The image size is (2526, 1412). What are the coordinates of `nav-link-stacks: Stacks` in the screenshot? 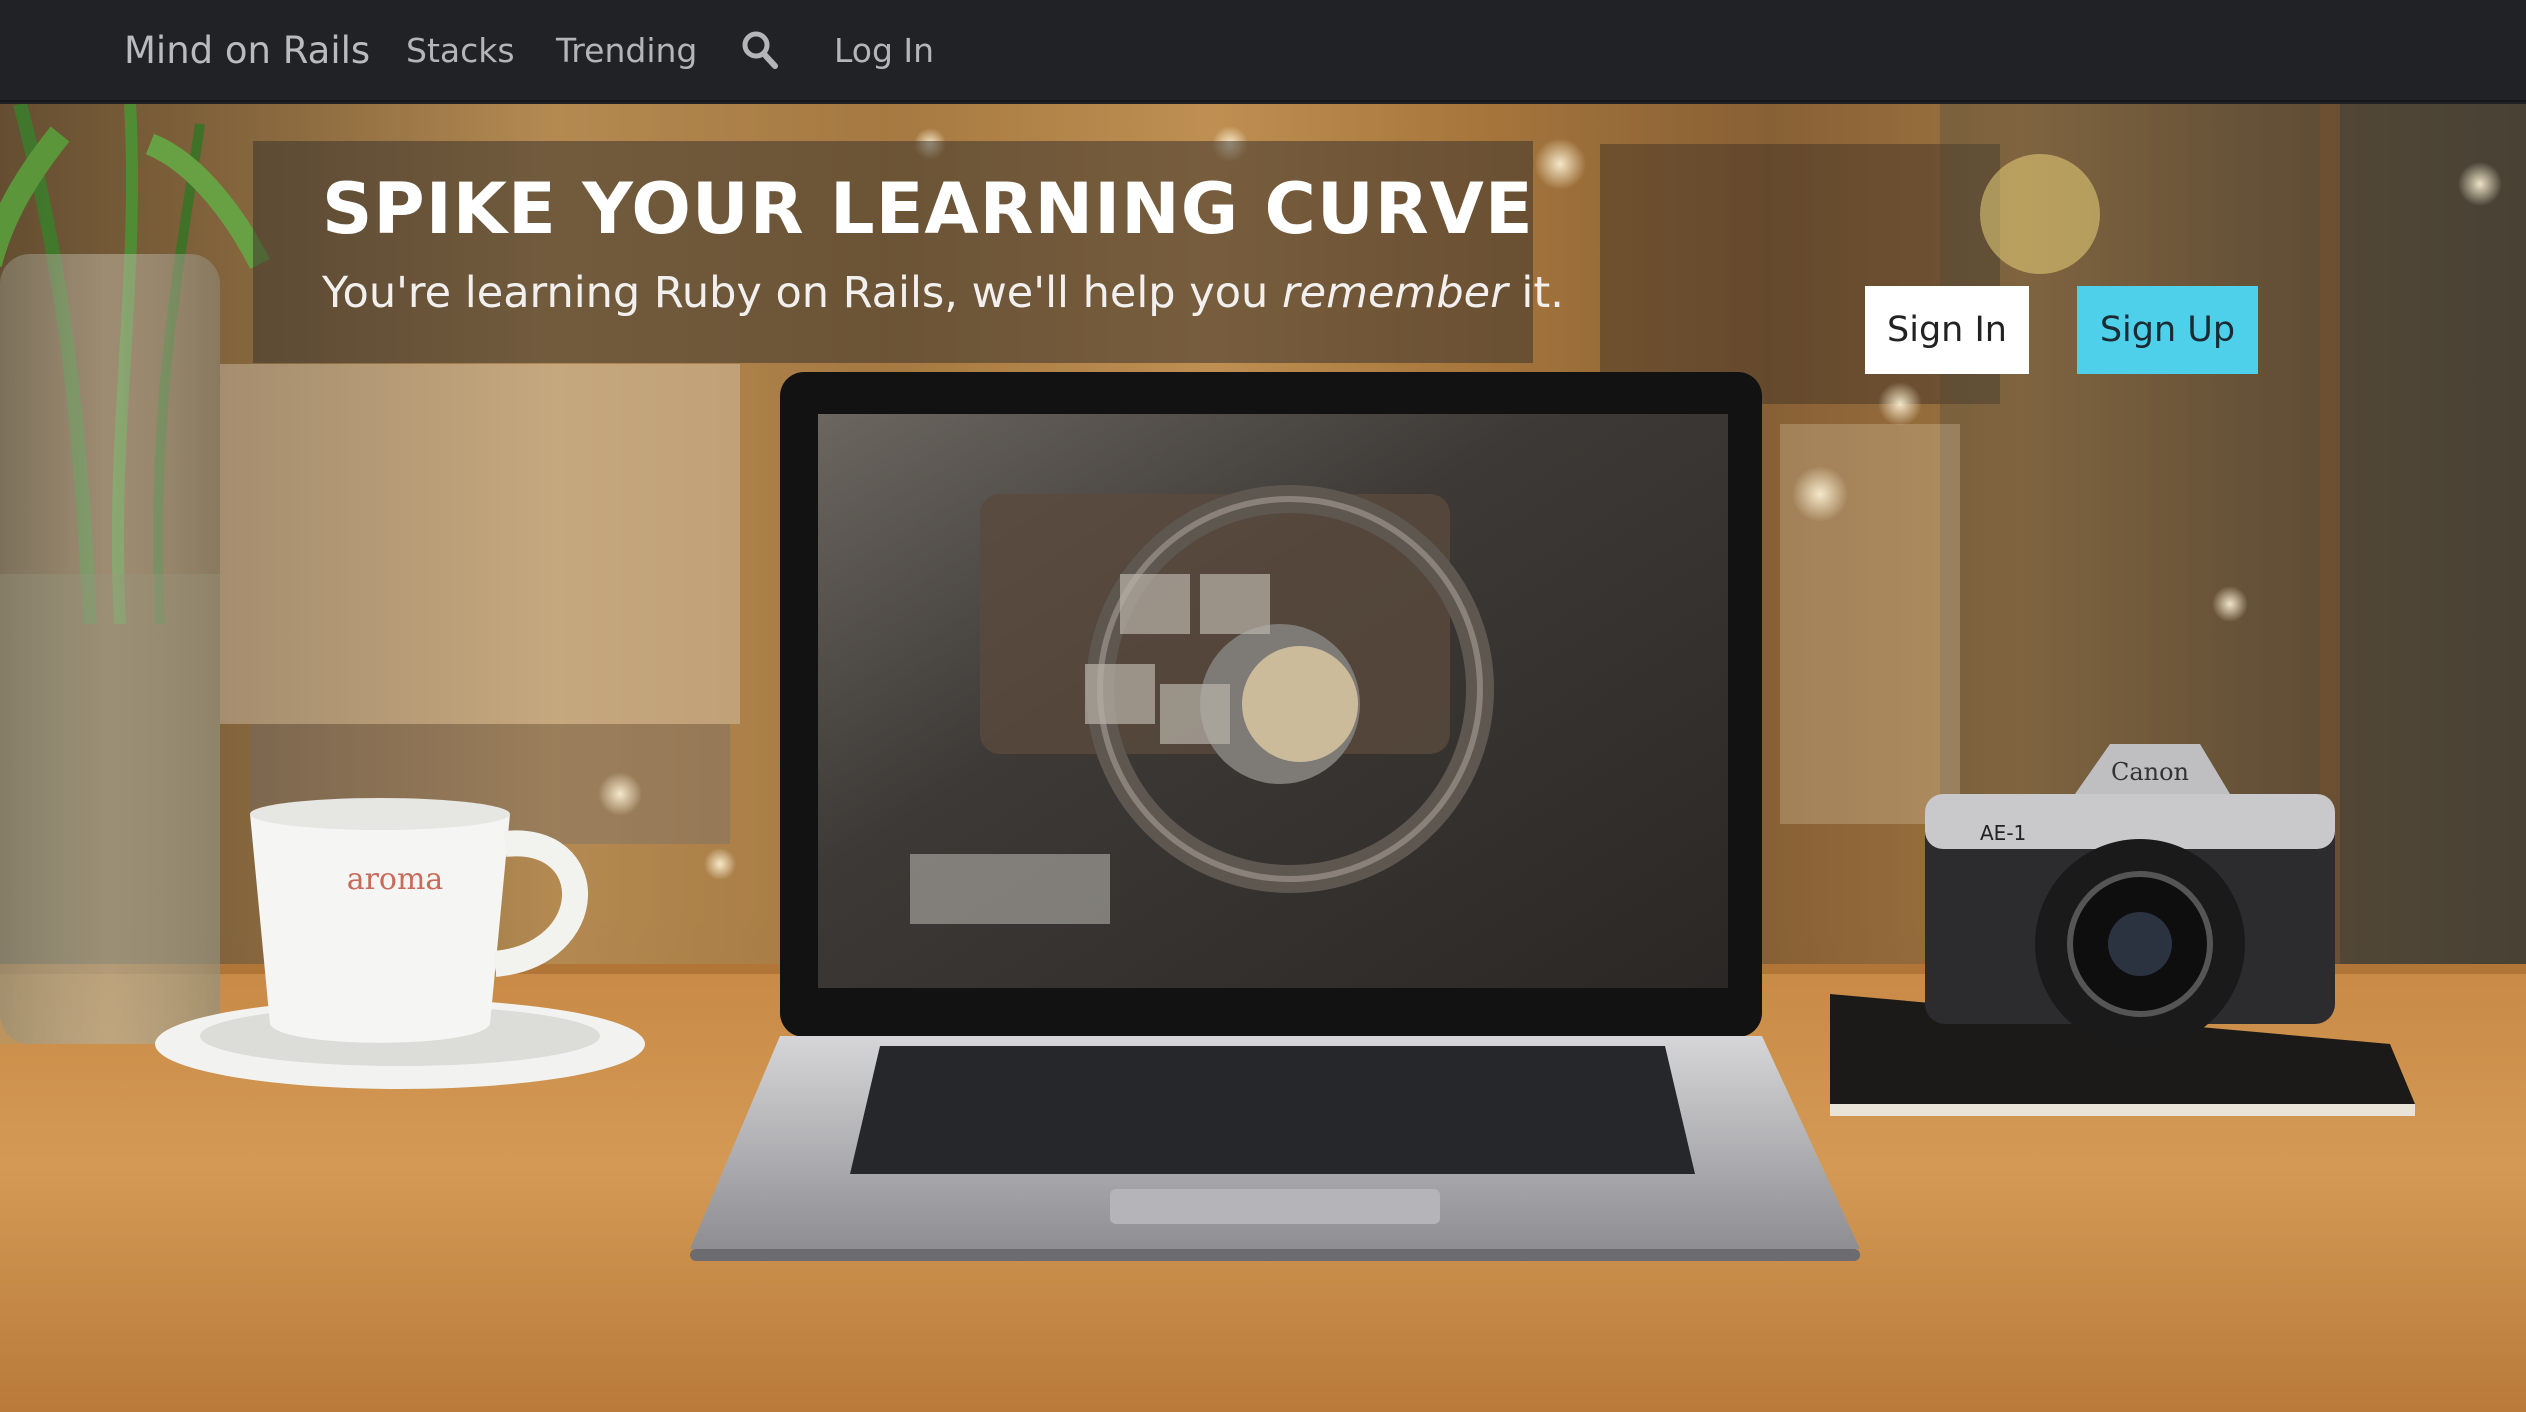 It's located at (460, 51).